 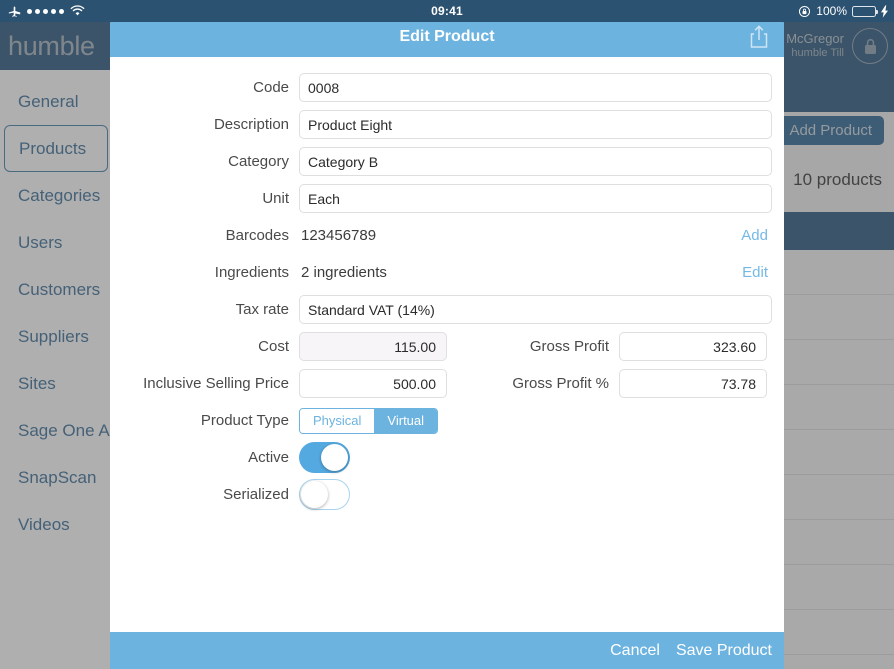 What do you see at coordinates (693, 346) in the screenshot?
I see `gross-profit-input: 323.60` at bounding box center [693, 346].